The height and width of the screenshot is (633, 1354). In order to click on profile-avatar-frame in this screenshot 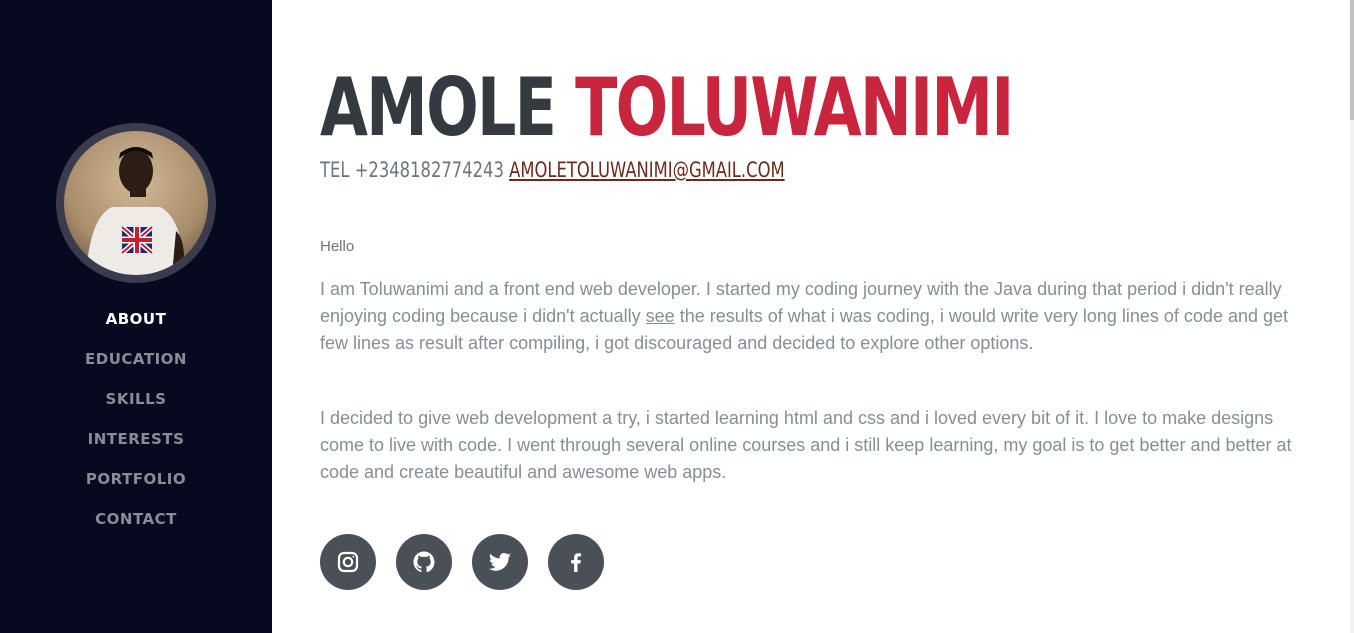, I will do `click(136, 203)`.